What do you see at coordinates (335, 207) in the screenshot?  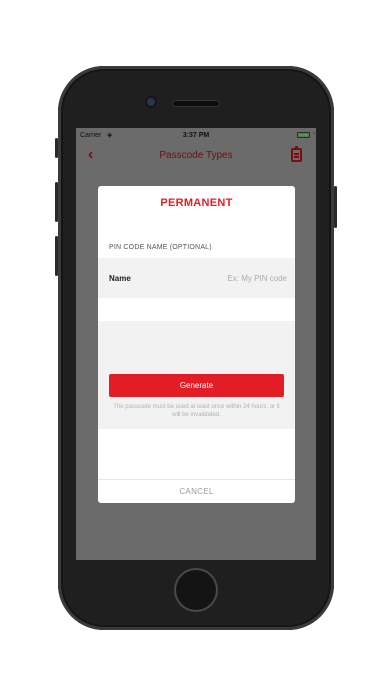 I see `power-button` at bounding box center [335, 207].